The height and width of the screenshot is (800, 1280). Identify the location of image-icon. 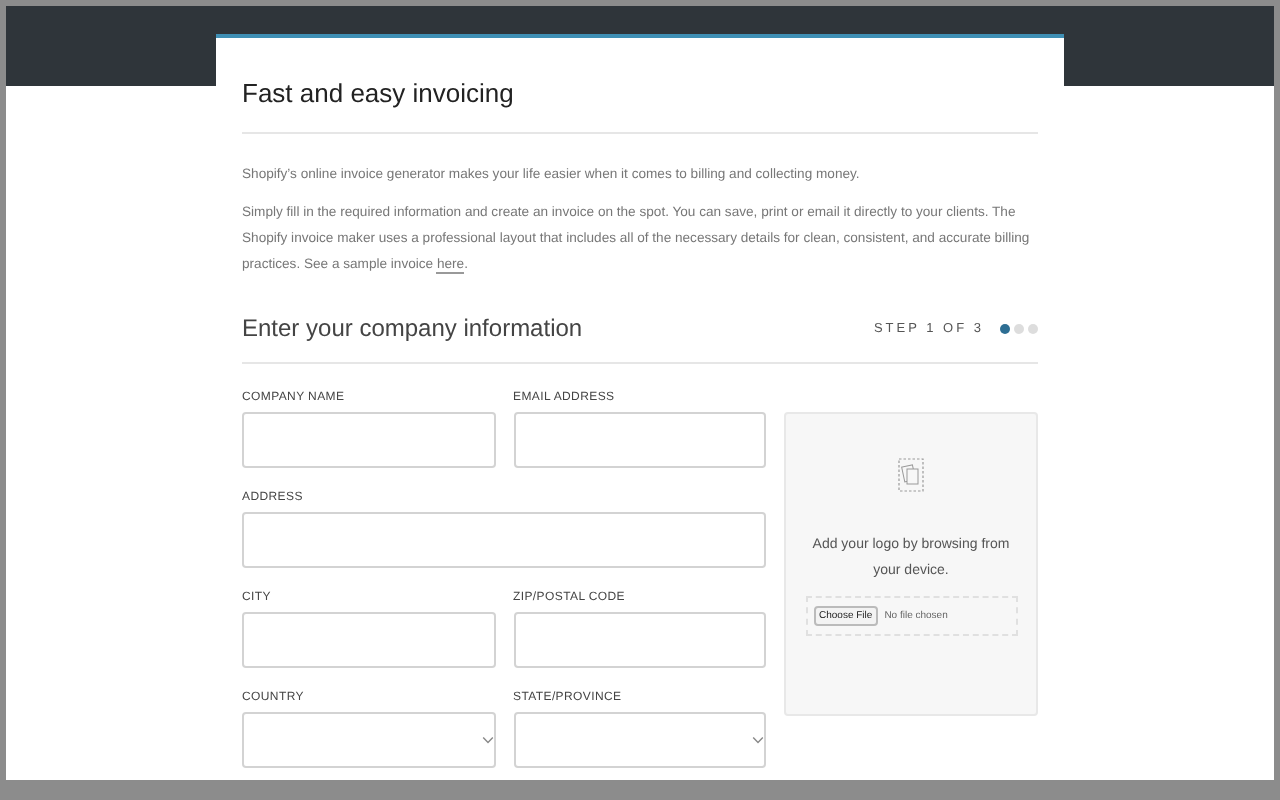
(911, 475).